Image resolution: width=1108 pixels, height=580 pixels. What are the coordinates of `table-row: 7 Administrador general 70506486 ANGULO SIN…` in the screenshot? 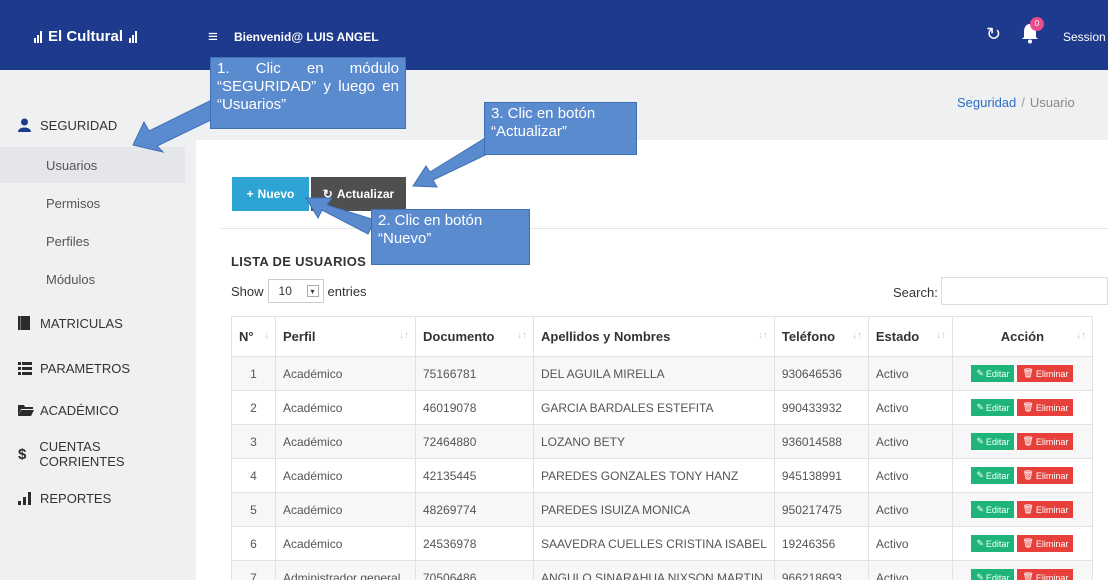 It's located at (662, 570).